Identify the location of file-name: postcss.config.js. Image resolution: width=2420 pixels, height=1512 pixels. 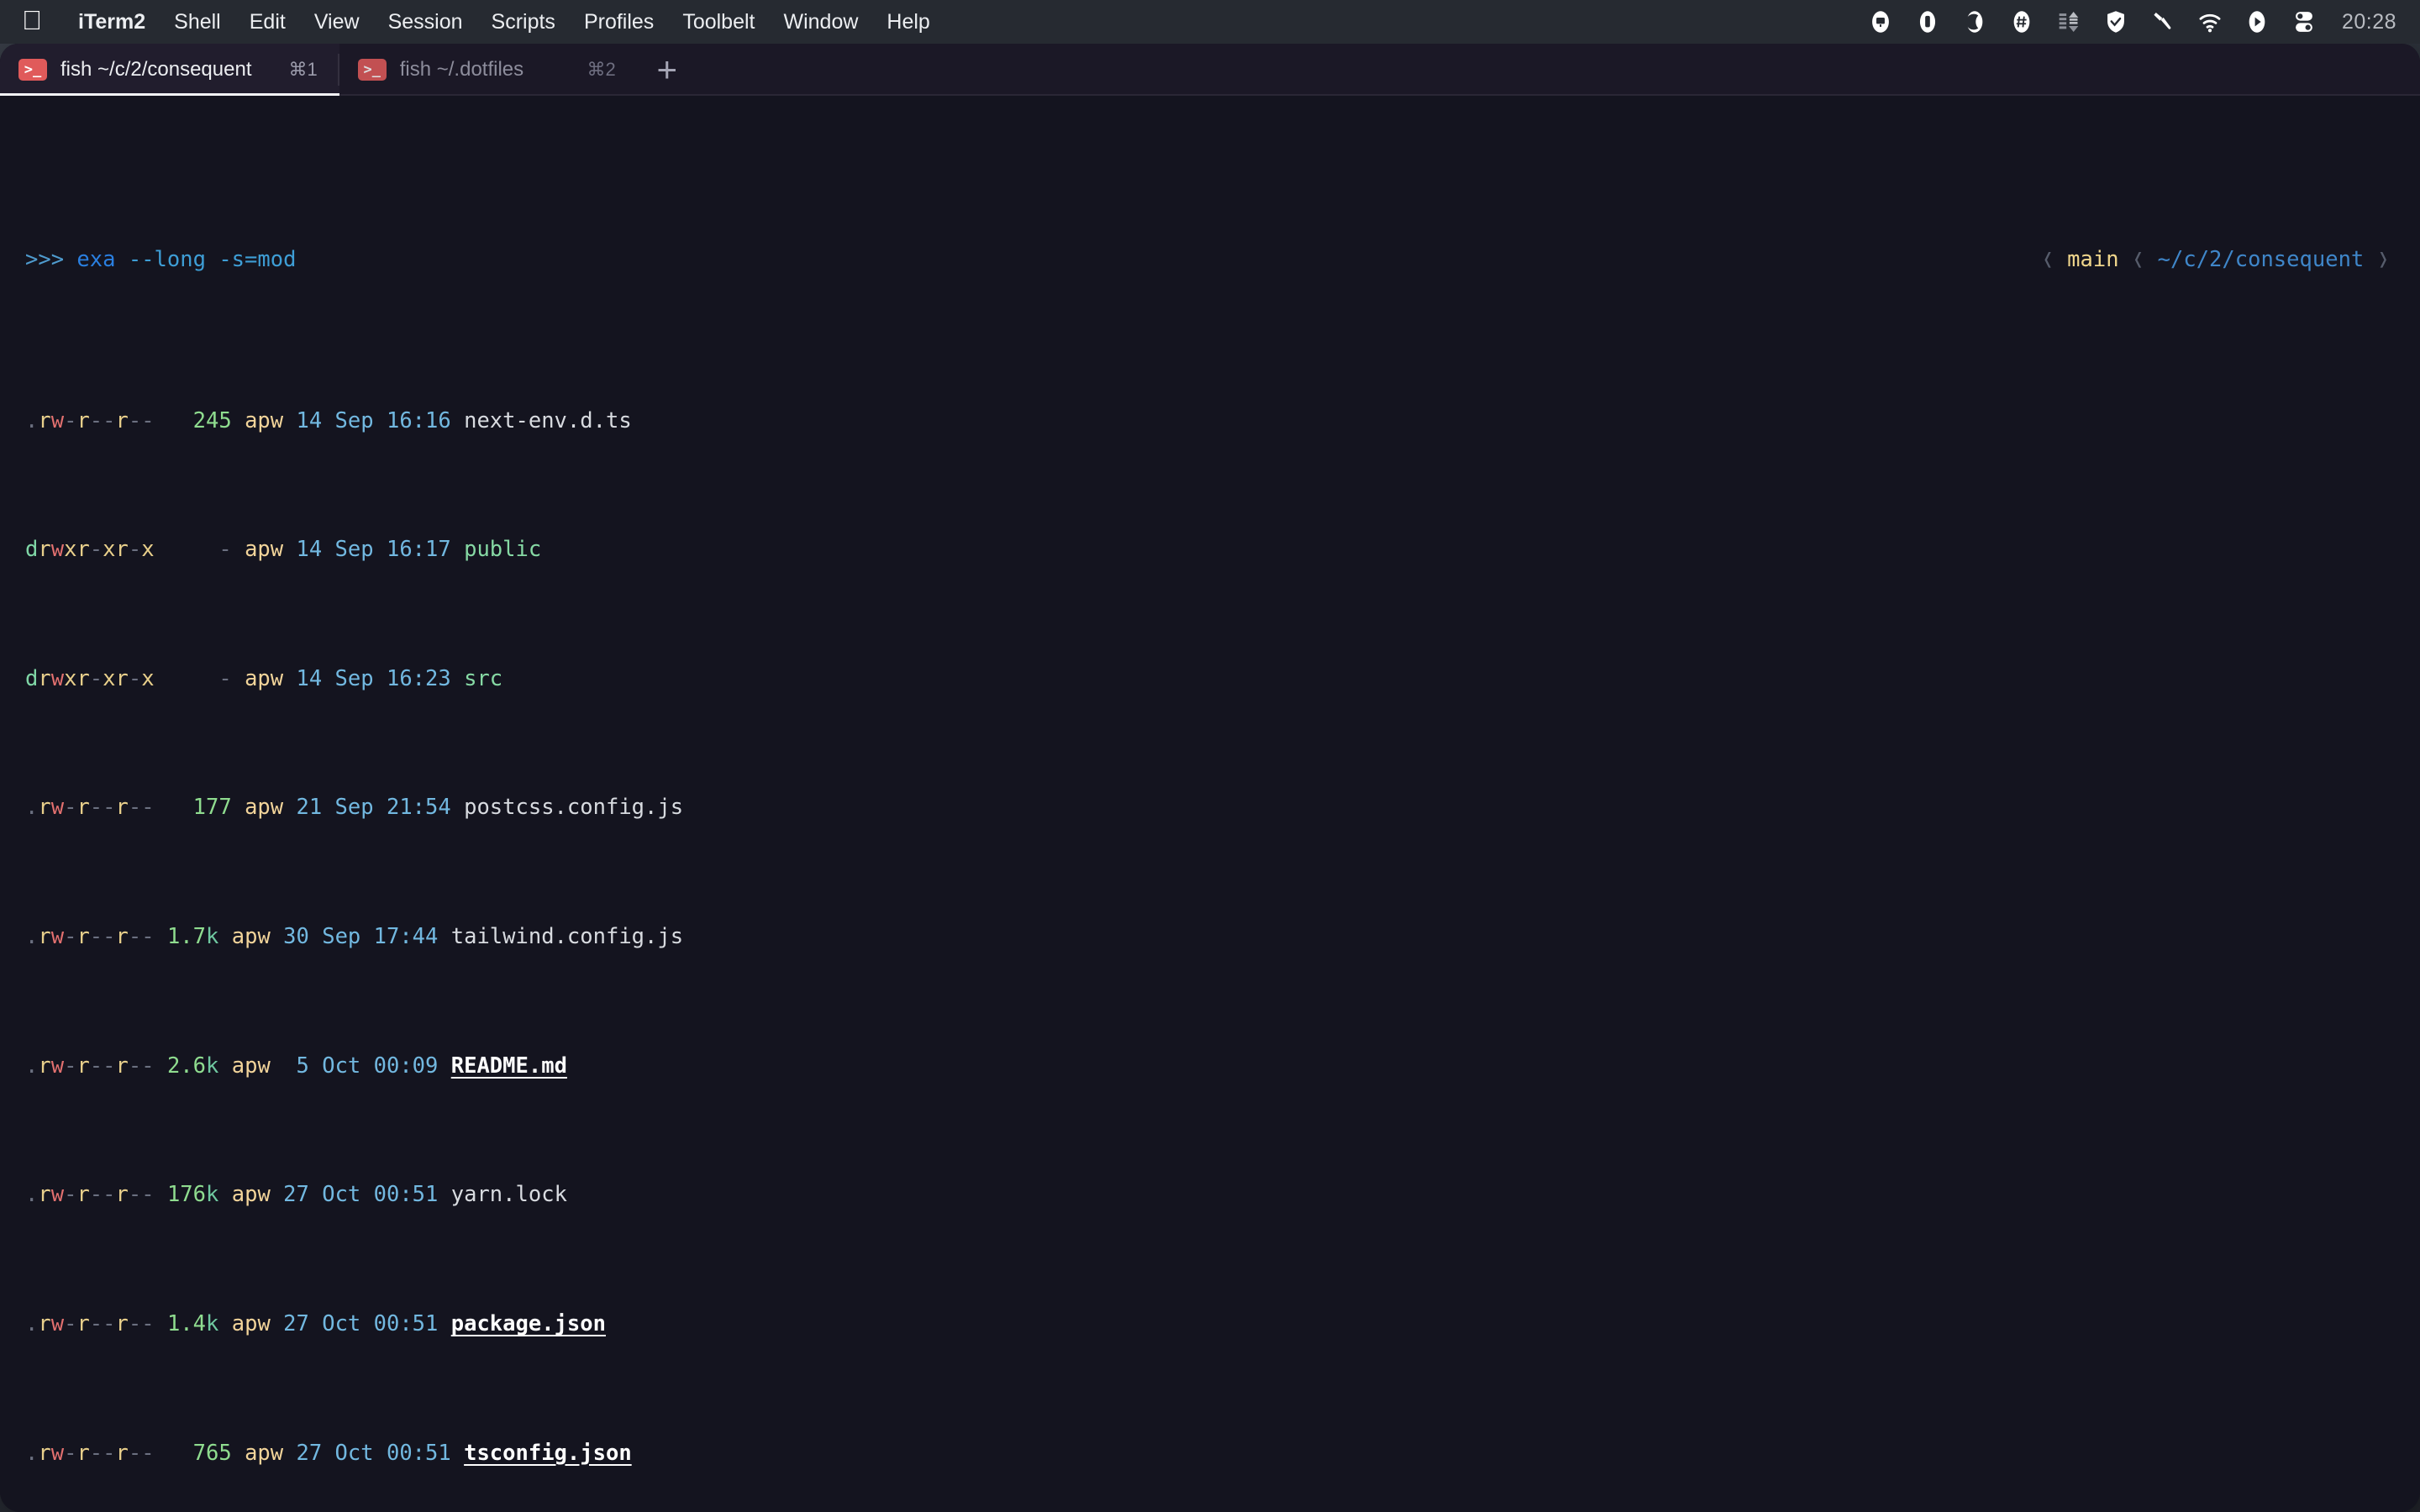
(574, 808).